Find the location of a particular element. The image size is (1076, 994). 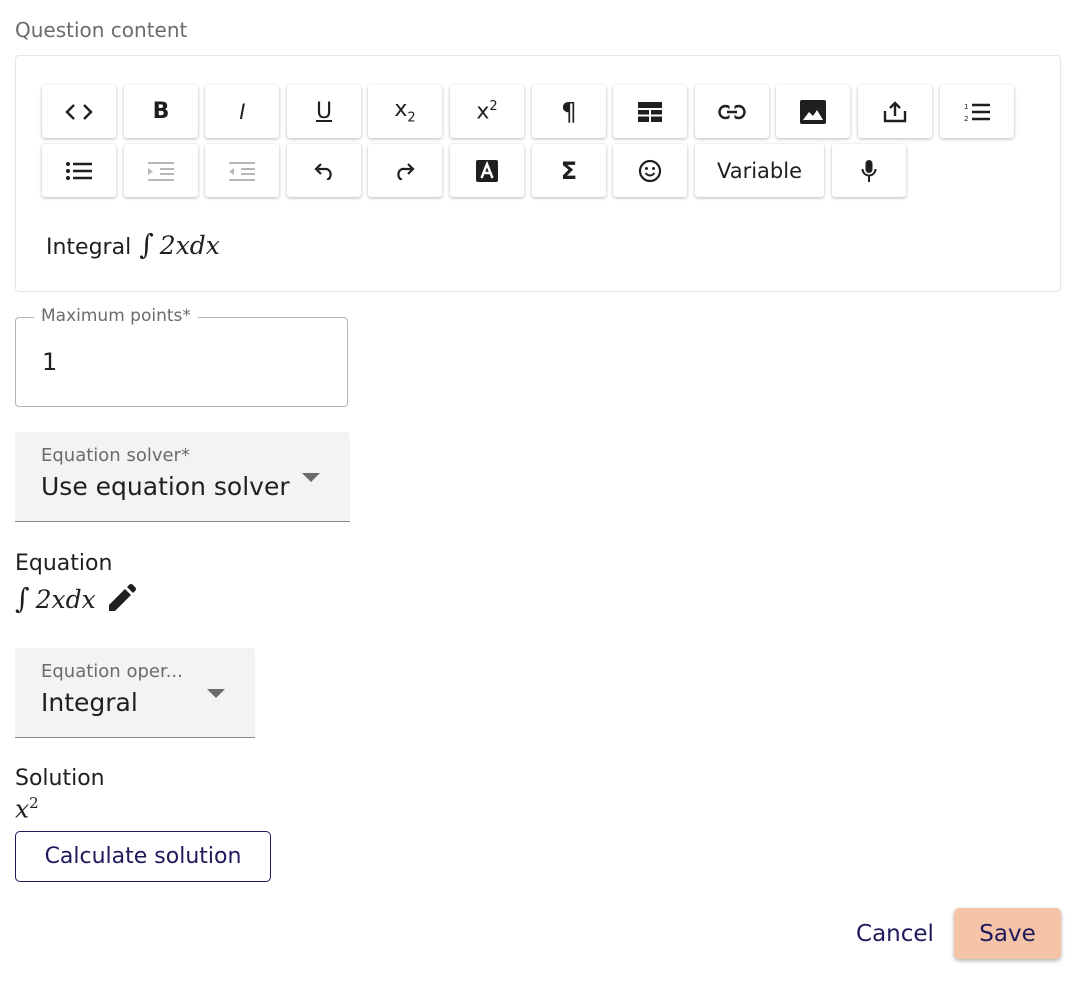

upload-button is located at coordinates (895, 111).